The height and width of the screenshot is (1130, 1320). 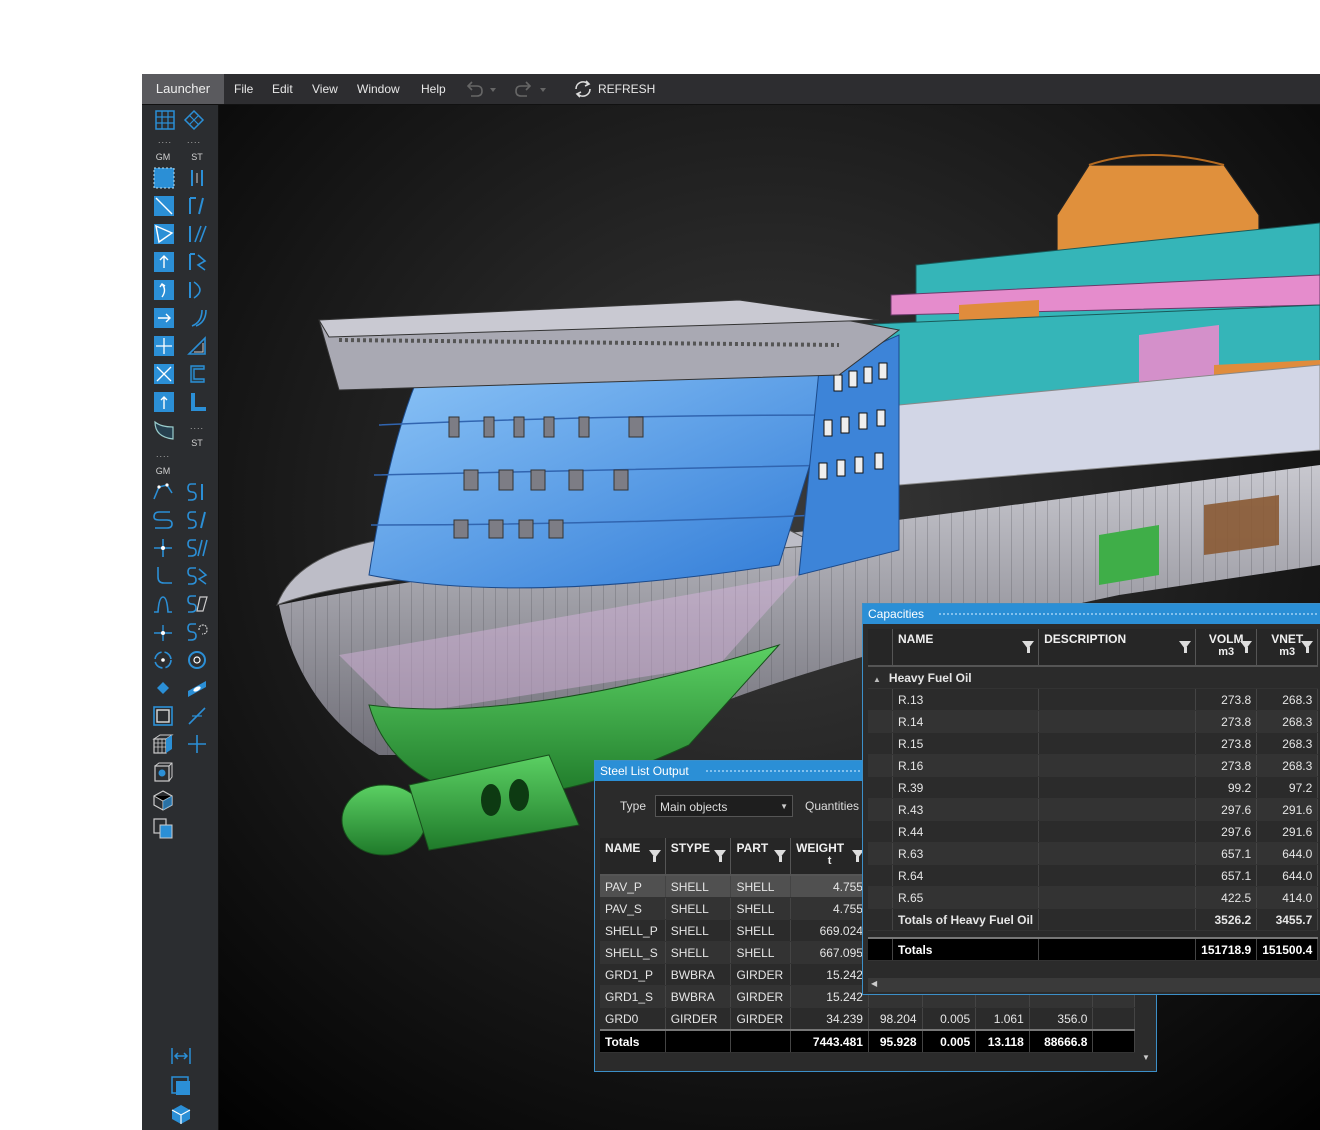 I want to click on cell-name: R.43, so click(x=966, y=809).